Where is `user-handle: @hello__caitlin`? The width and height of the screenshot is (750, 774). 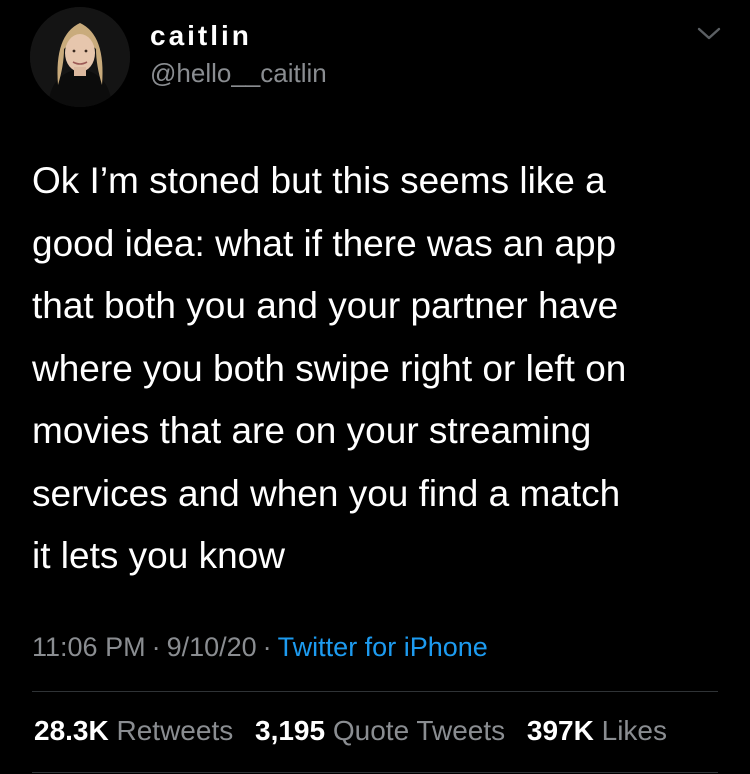
user-handle: @hello__caitlin is located at coordinates (238, 73).